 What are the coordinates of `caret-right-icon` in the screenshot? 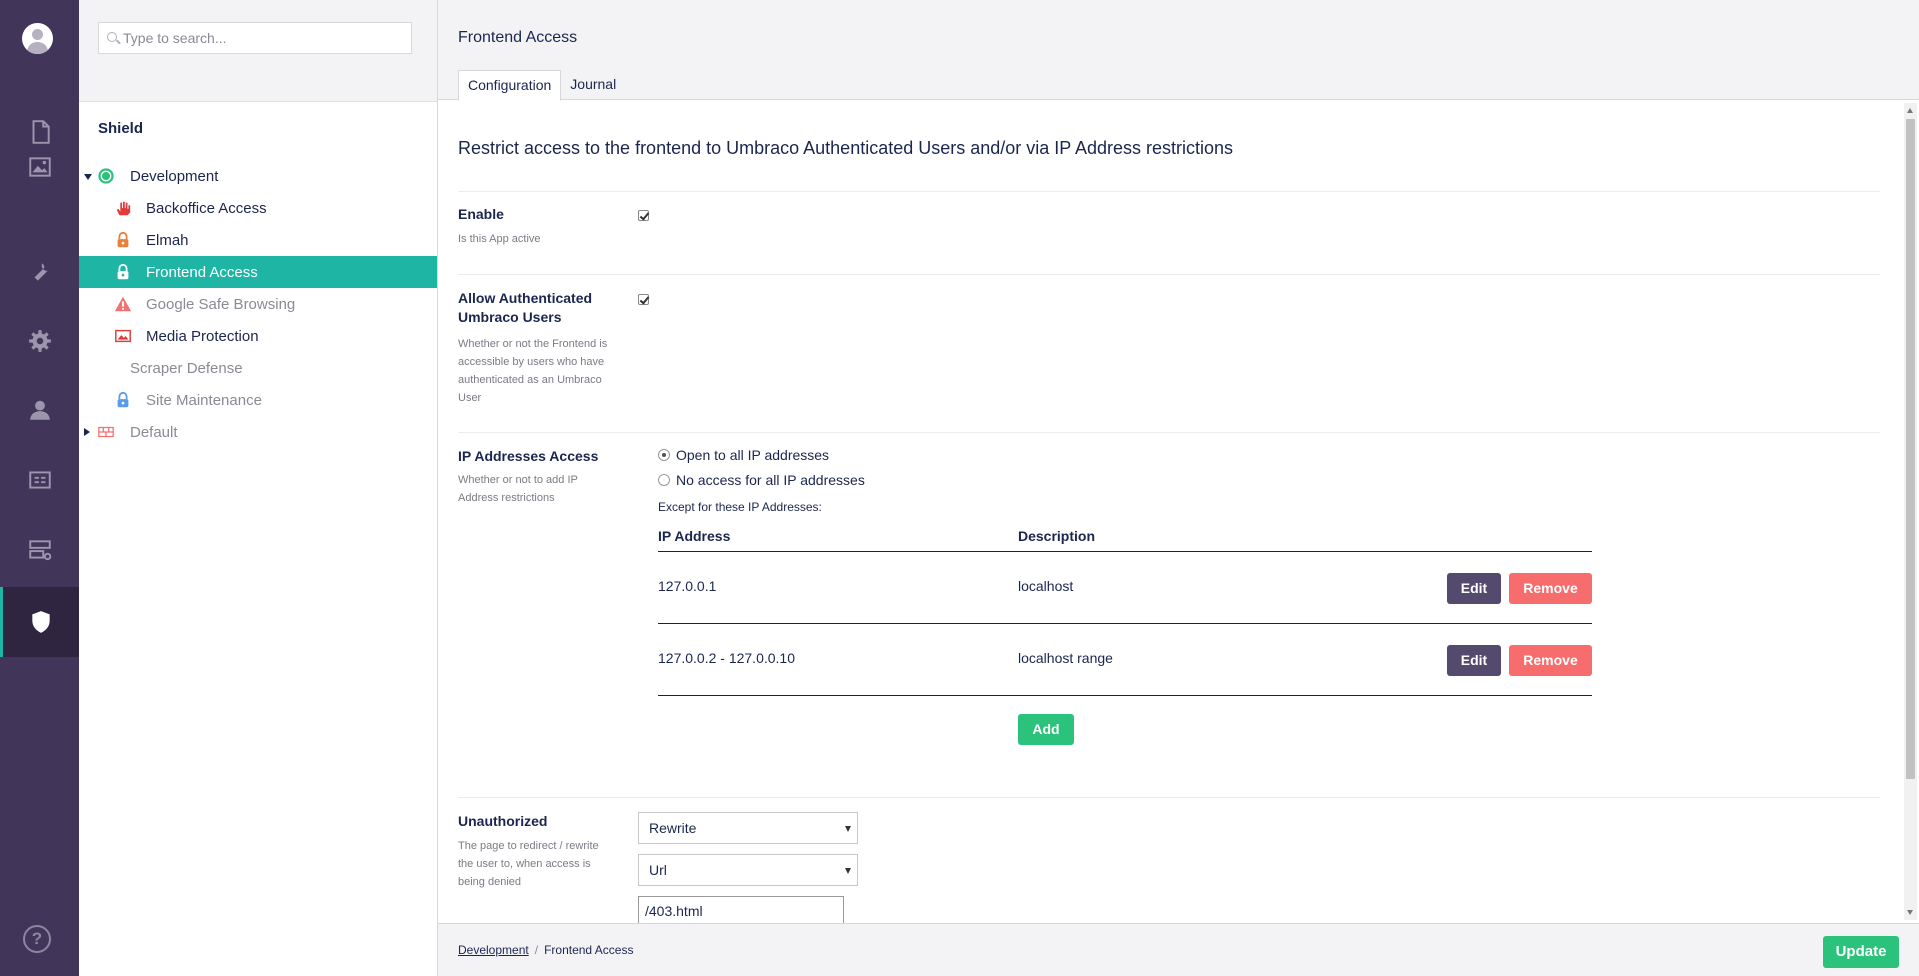 It's located at (87, 432).